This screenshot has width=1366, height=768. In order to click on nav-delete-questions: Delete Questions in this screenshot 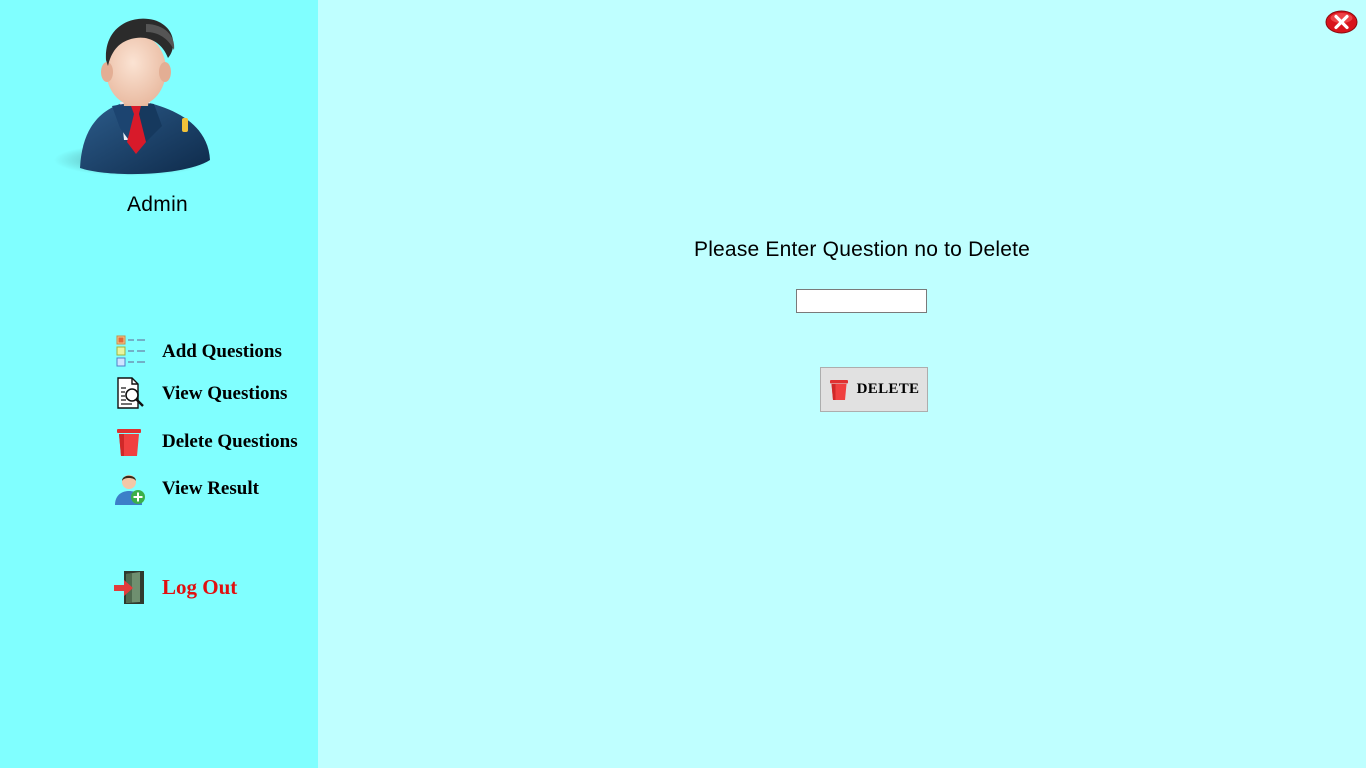, I will do `click(205, 442)`.